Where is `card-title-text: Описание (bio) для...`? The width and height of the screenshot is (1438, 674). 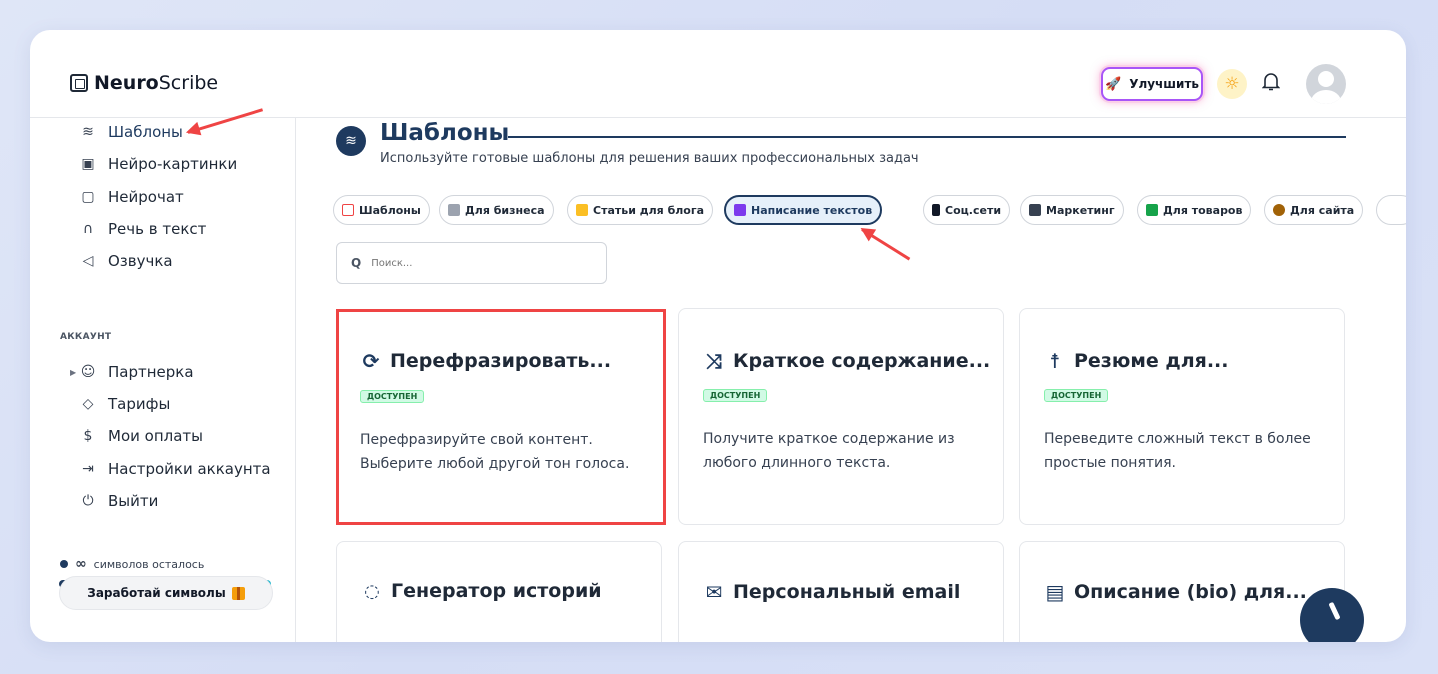 card-title-text: Описание (bio) для... is located at coordinates (1190, 592).